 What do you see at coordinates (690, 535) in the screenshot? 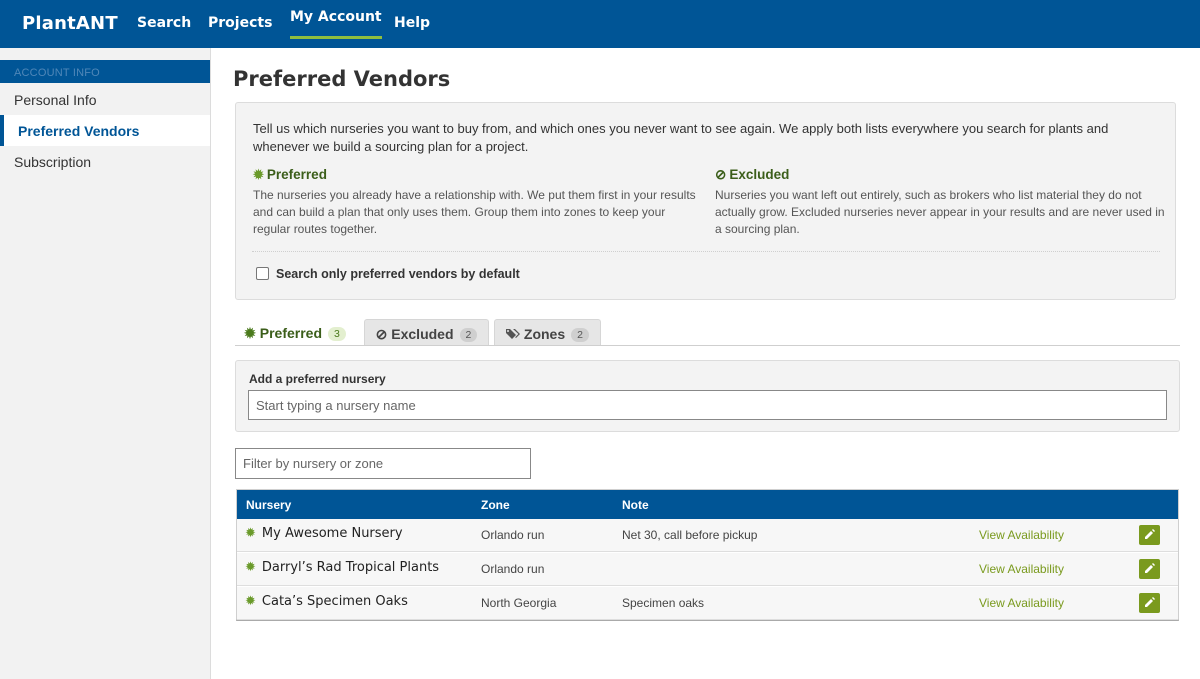
I see `note-cell: Net 30, call before pickup` at bounding box center [690, 535].